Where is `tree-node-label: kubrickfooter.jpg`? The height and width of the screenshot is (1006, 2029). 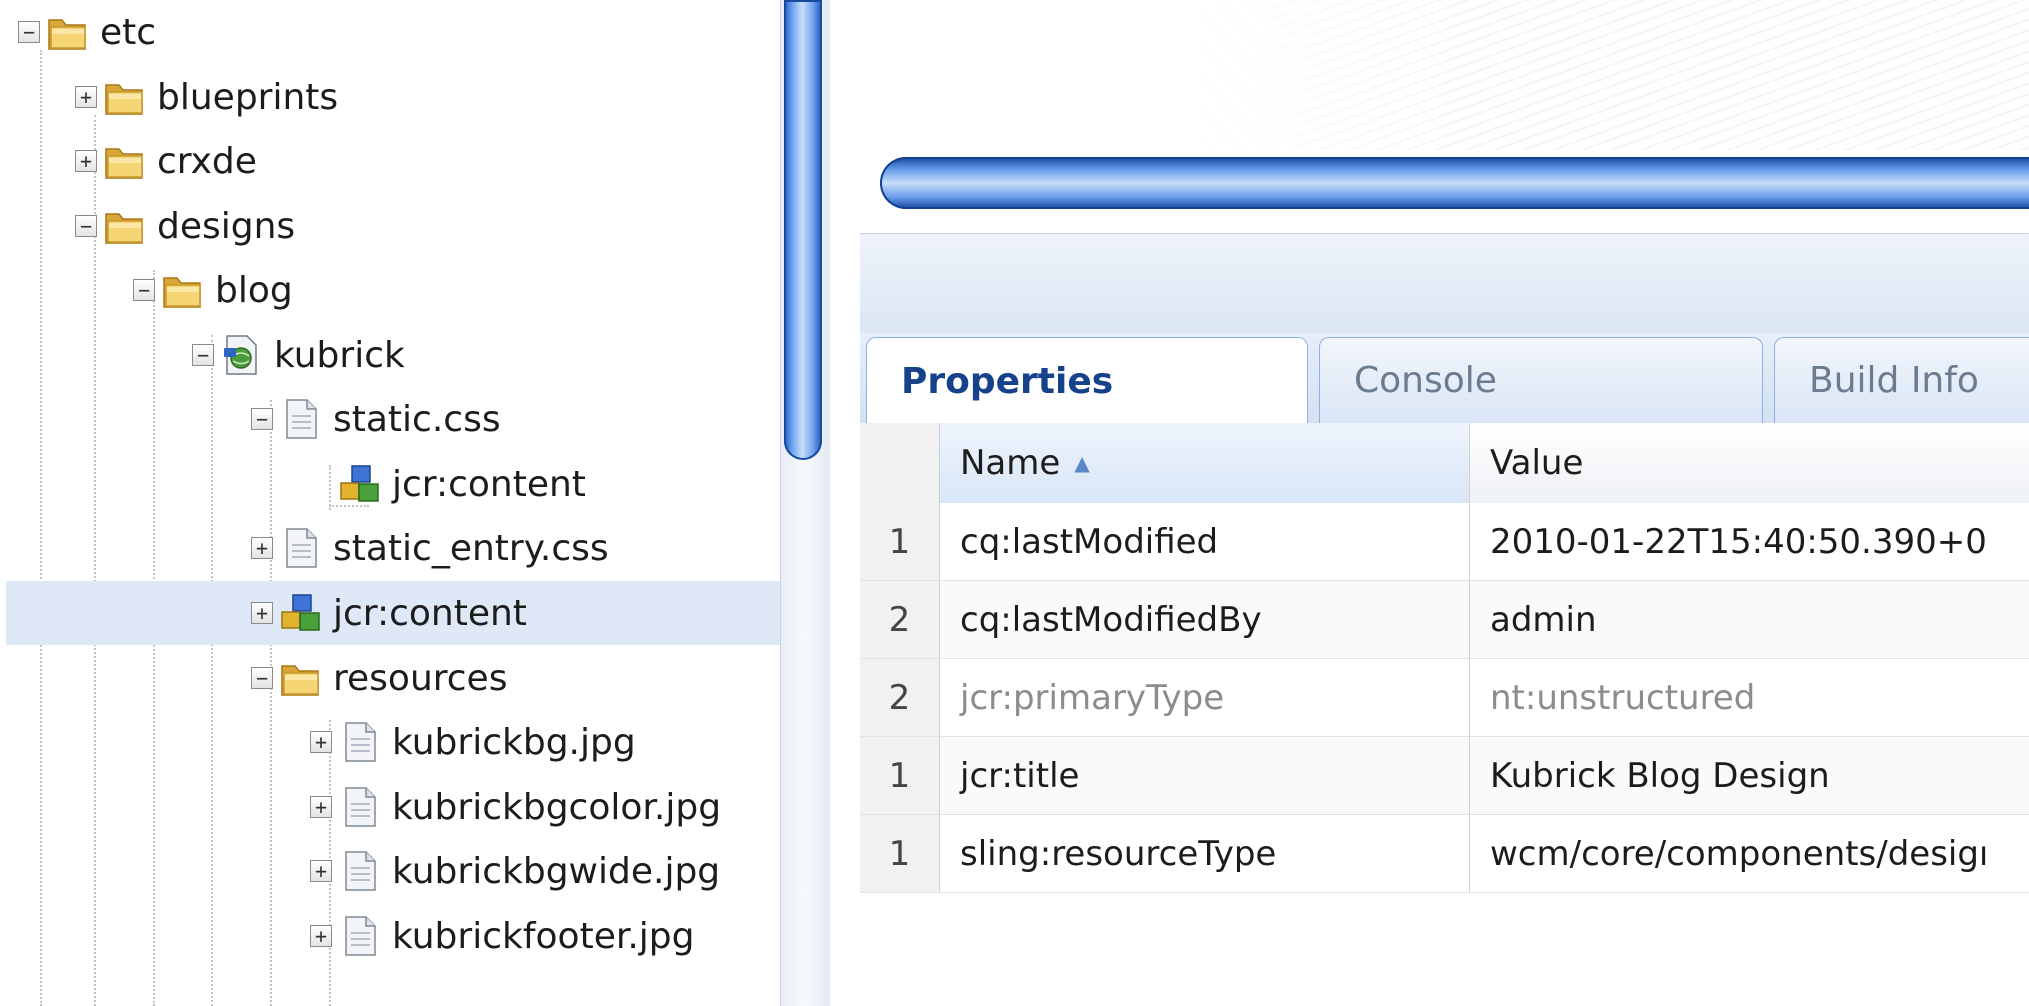
tree-node-label: kubrickfooter.jpg is located at coordinates (543, 936).